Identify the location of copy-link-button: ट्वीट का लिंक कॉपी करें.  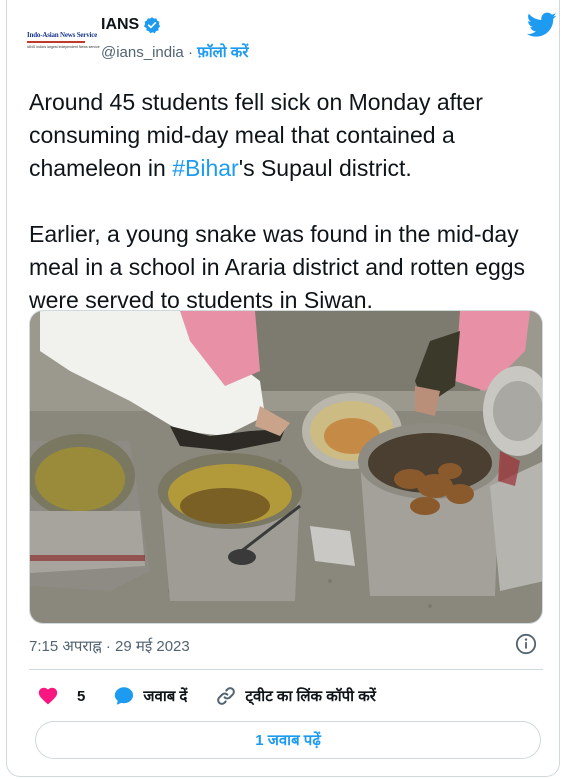
(295, 696).